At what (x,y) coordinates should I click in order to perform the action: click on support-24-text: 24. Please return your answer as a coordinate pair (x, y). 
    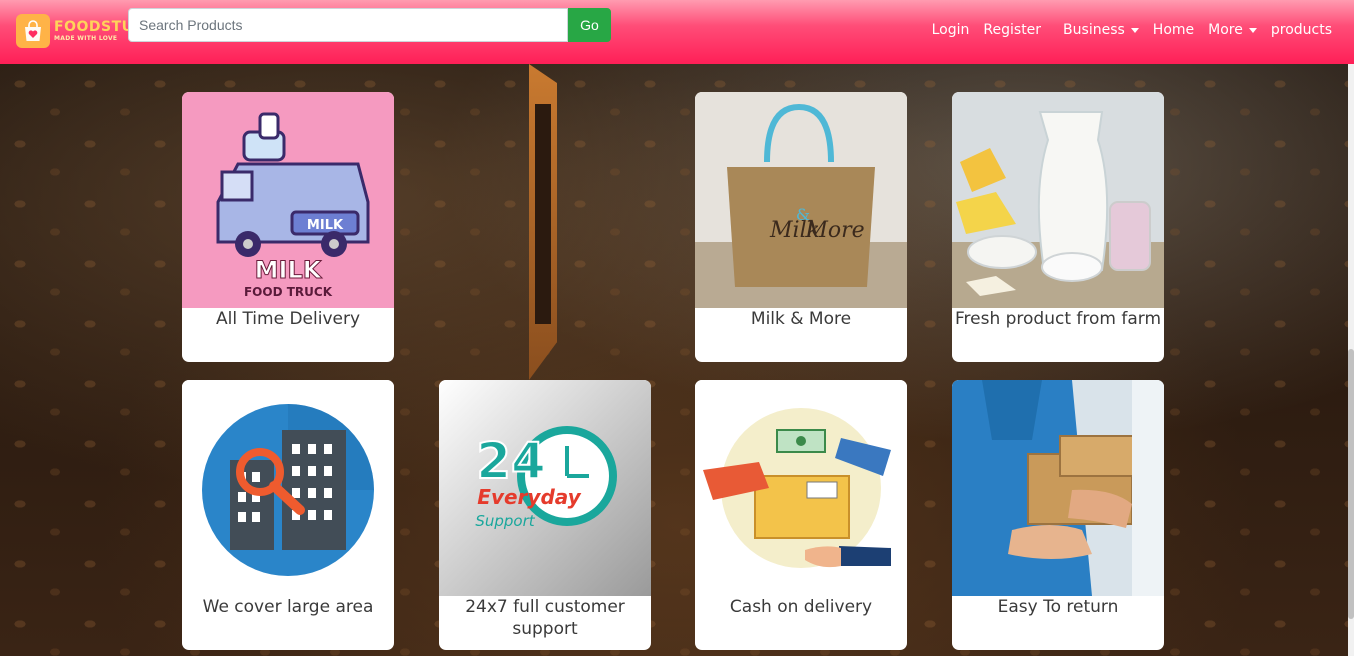
    Looking at the image, I should click on (511, 461).